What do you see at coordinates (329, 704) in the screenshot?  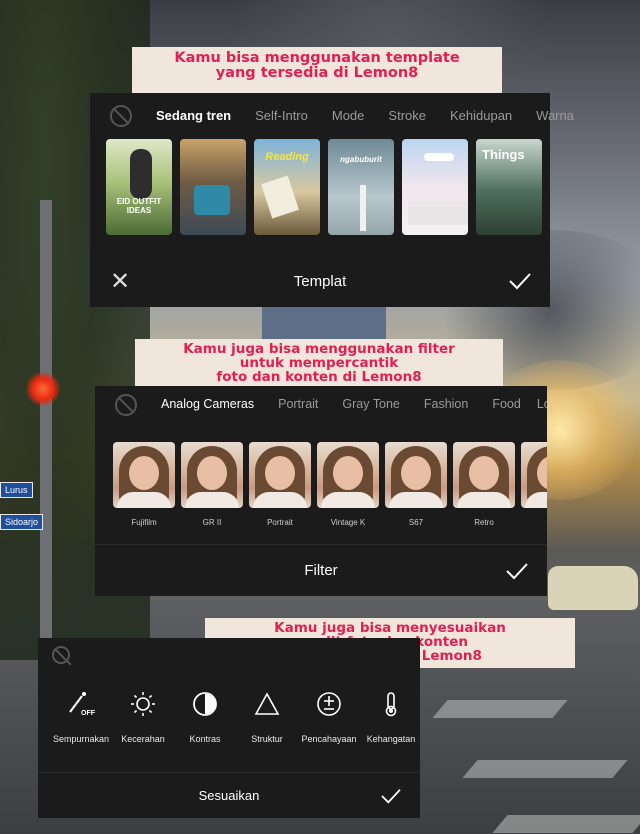 I see `exposure-icon` at bounding box center [329, 704].